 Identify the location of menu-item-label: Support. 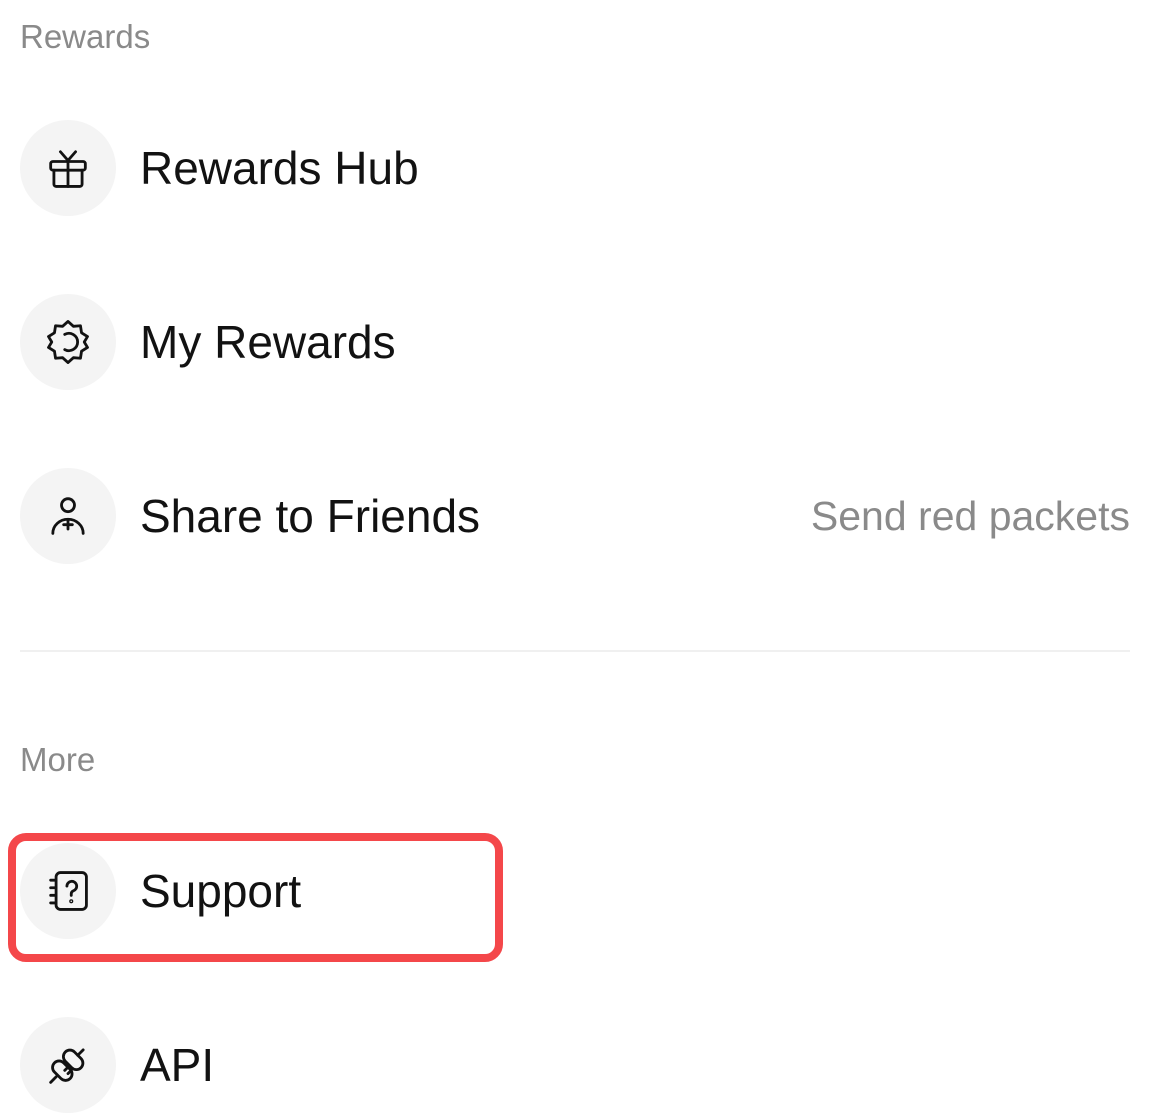
(221, 891).